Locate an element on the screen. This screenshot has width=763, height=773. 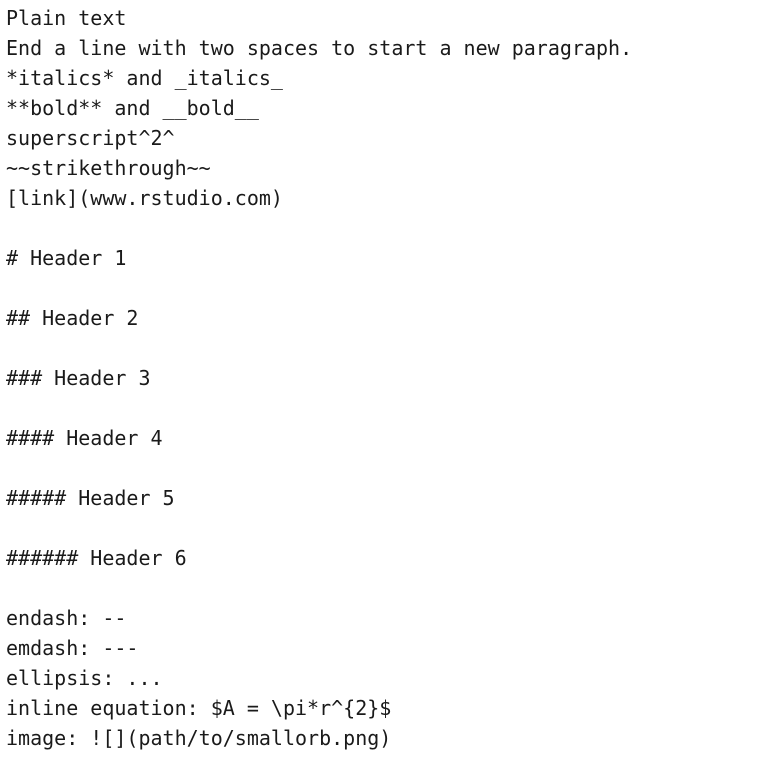
text-line-header-5: ##### Header 5 is located at coordinates (90, 498).